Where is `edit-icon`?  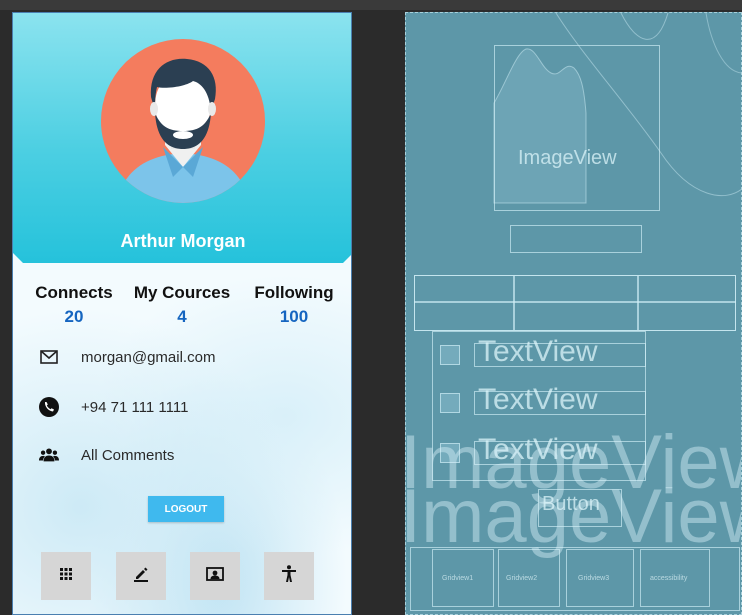
edit-icon is located at coordinates (141, 576).